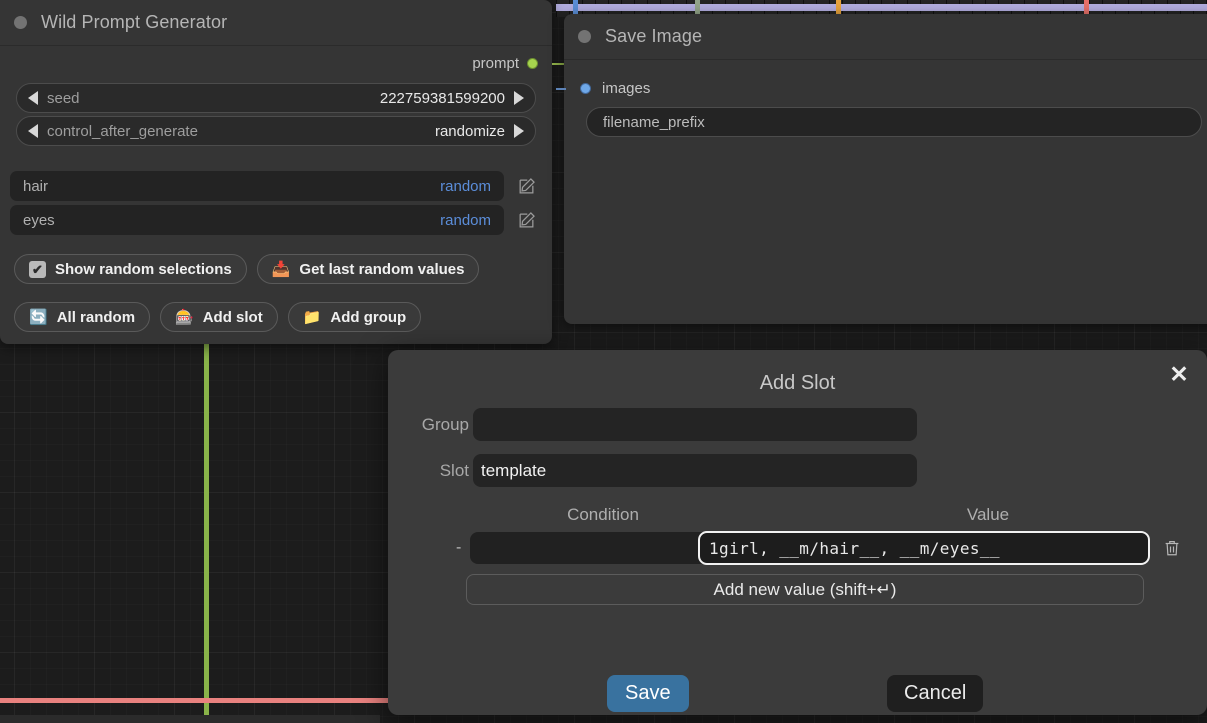  Describe the element at coordinates (96, 317) in the screenshot. I see `button-label: All random` at that location.